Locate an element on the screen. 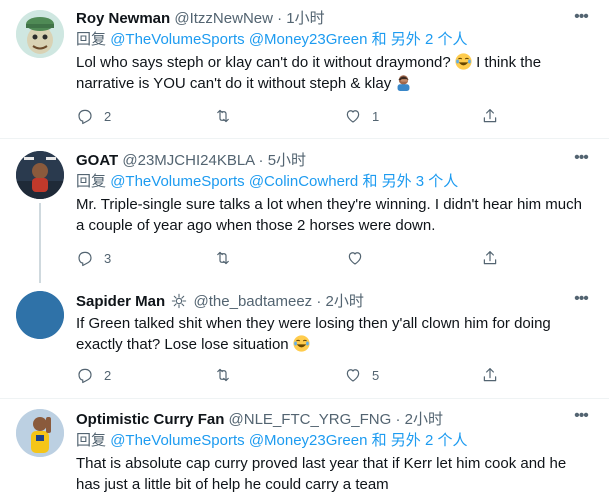 This screenshot has height=503, width=609. reply-button: 3 is located at coordinates (93, 258).